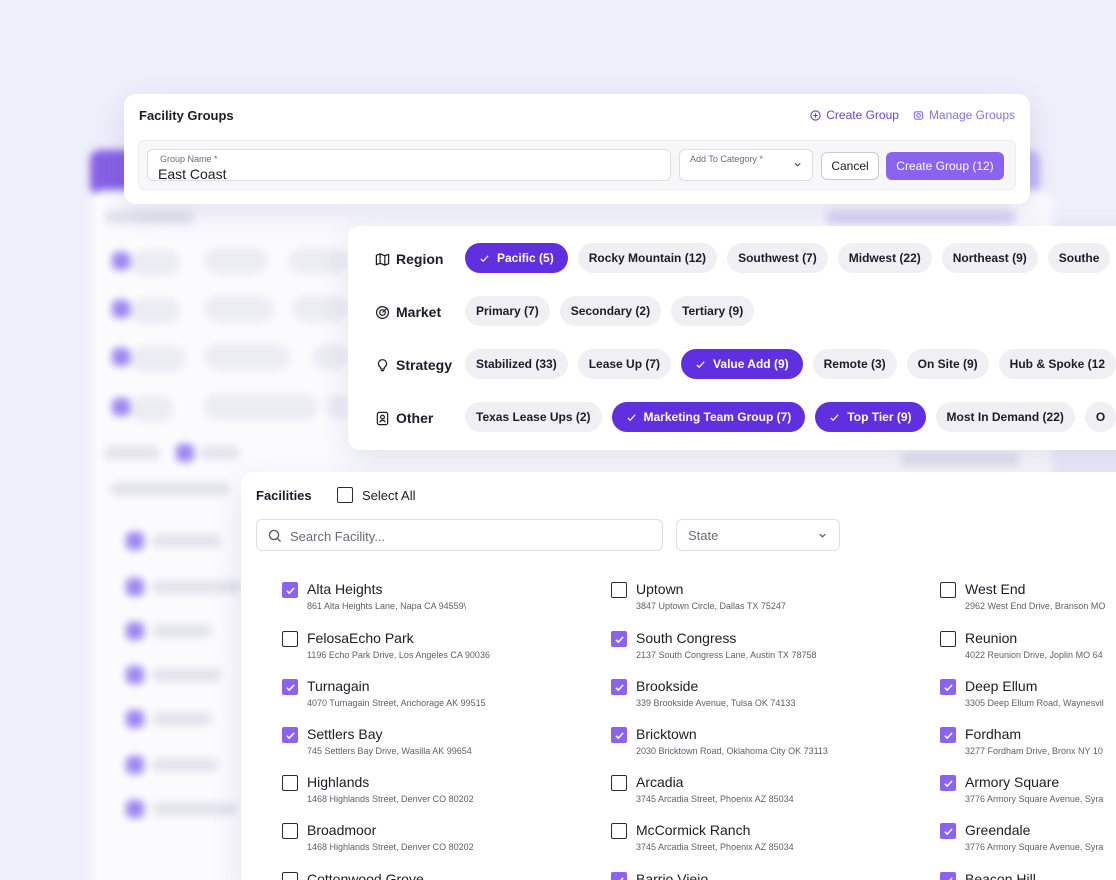  Describe the element at coordinates (758, 535) in the screenshot. I see `state-select: State` at that location.